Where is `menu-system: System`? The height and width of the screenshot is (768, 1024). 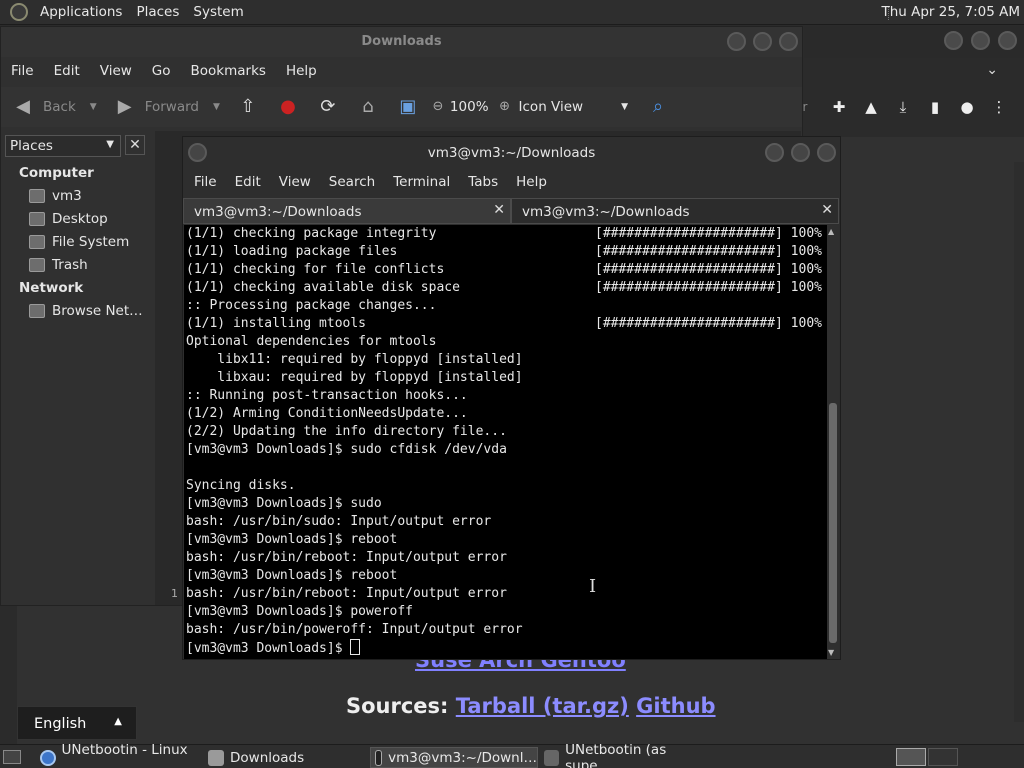 menu-system: System is located at coordinates (218, 12).